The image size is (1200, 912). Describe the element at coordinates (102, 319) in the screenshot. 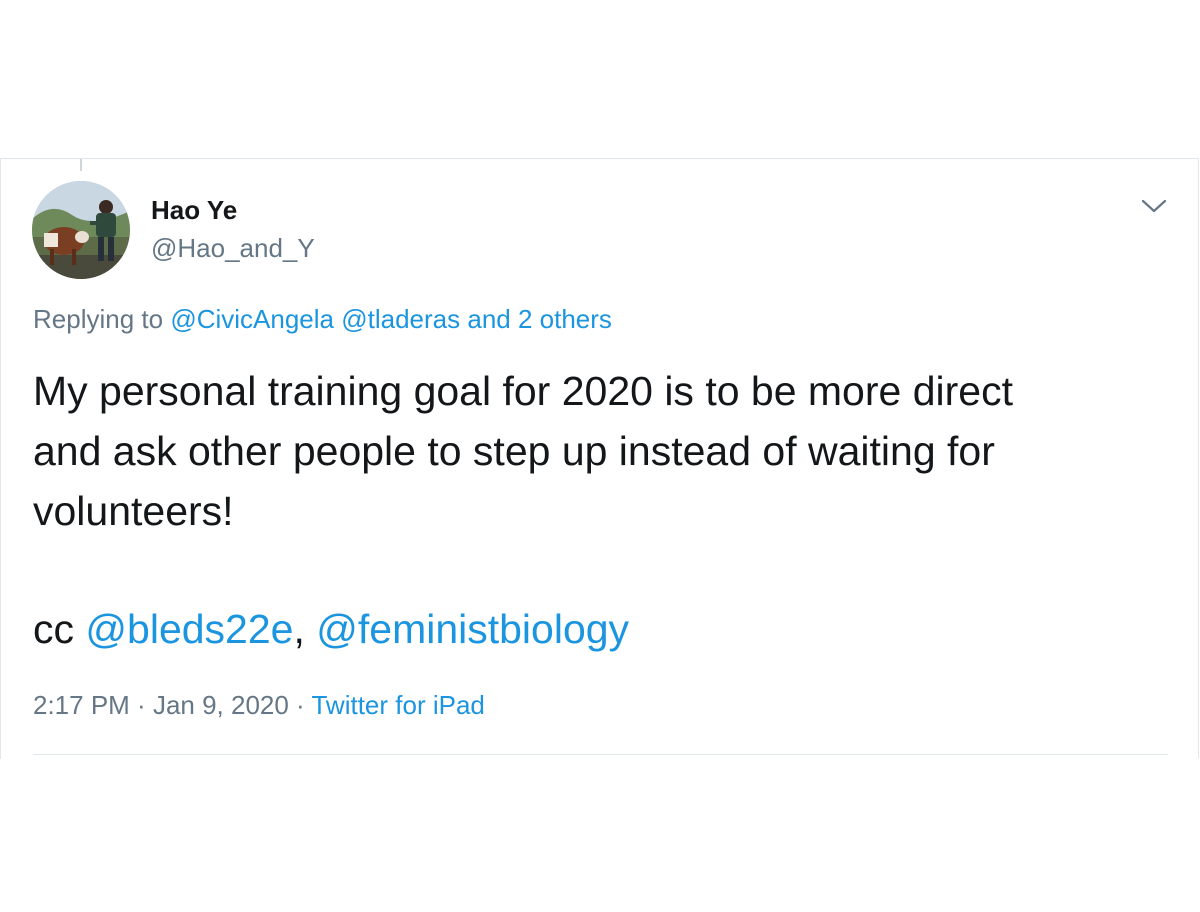

I see `replying-to-prefix: Replying to` at that location.